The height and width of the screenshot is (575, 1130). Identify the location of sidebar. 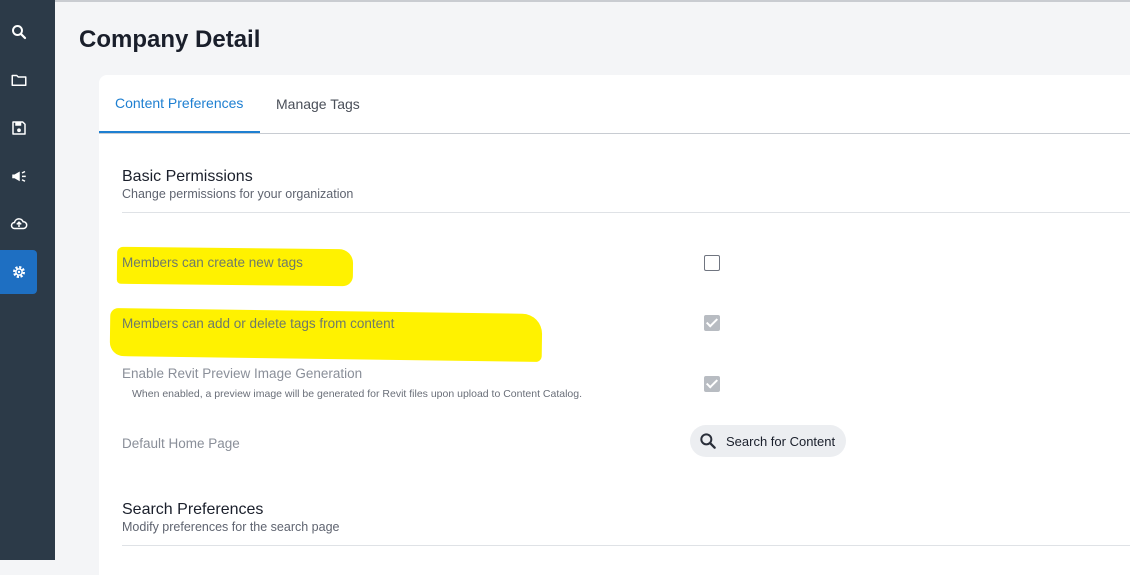
(27, 280).